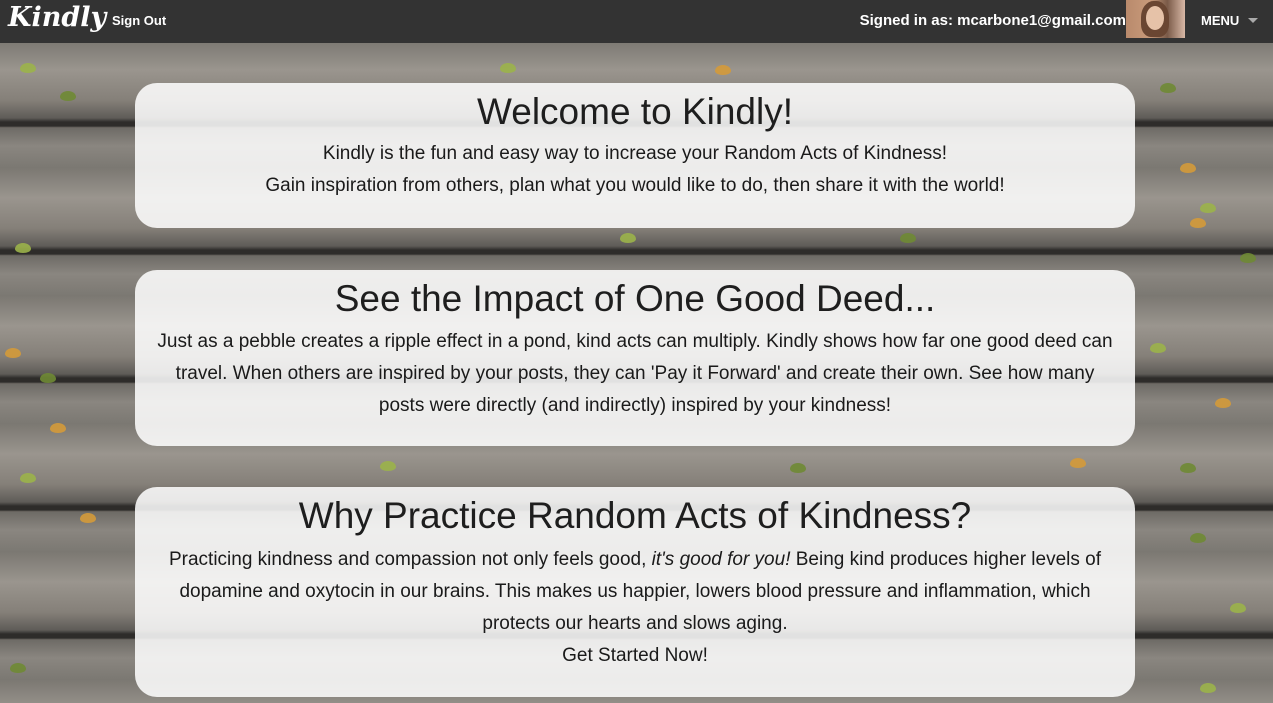 The image size is (1273, 703). What do you see at coordinates (635, 515) in the screenshot?
I see `why-kindness-title: Why Practice Random Acts of Kindness?` at bounding box center [635, 515].